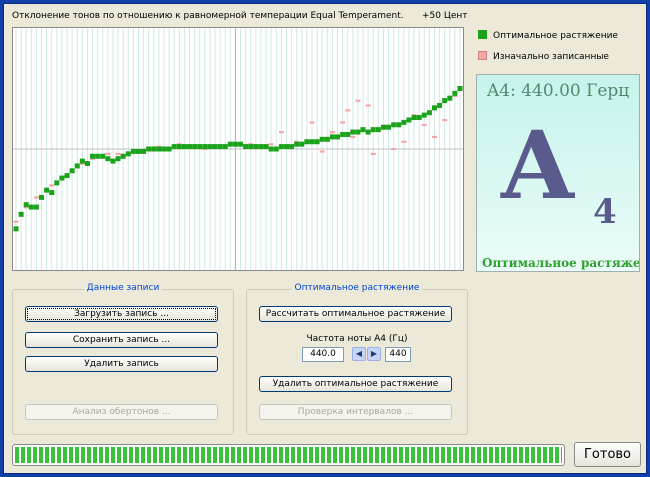  Describe the element at coordinates (121, 364) in the screenshot. I see `delete-recording-button: Удалить запись` at that location.